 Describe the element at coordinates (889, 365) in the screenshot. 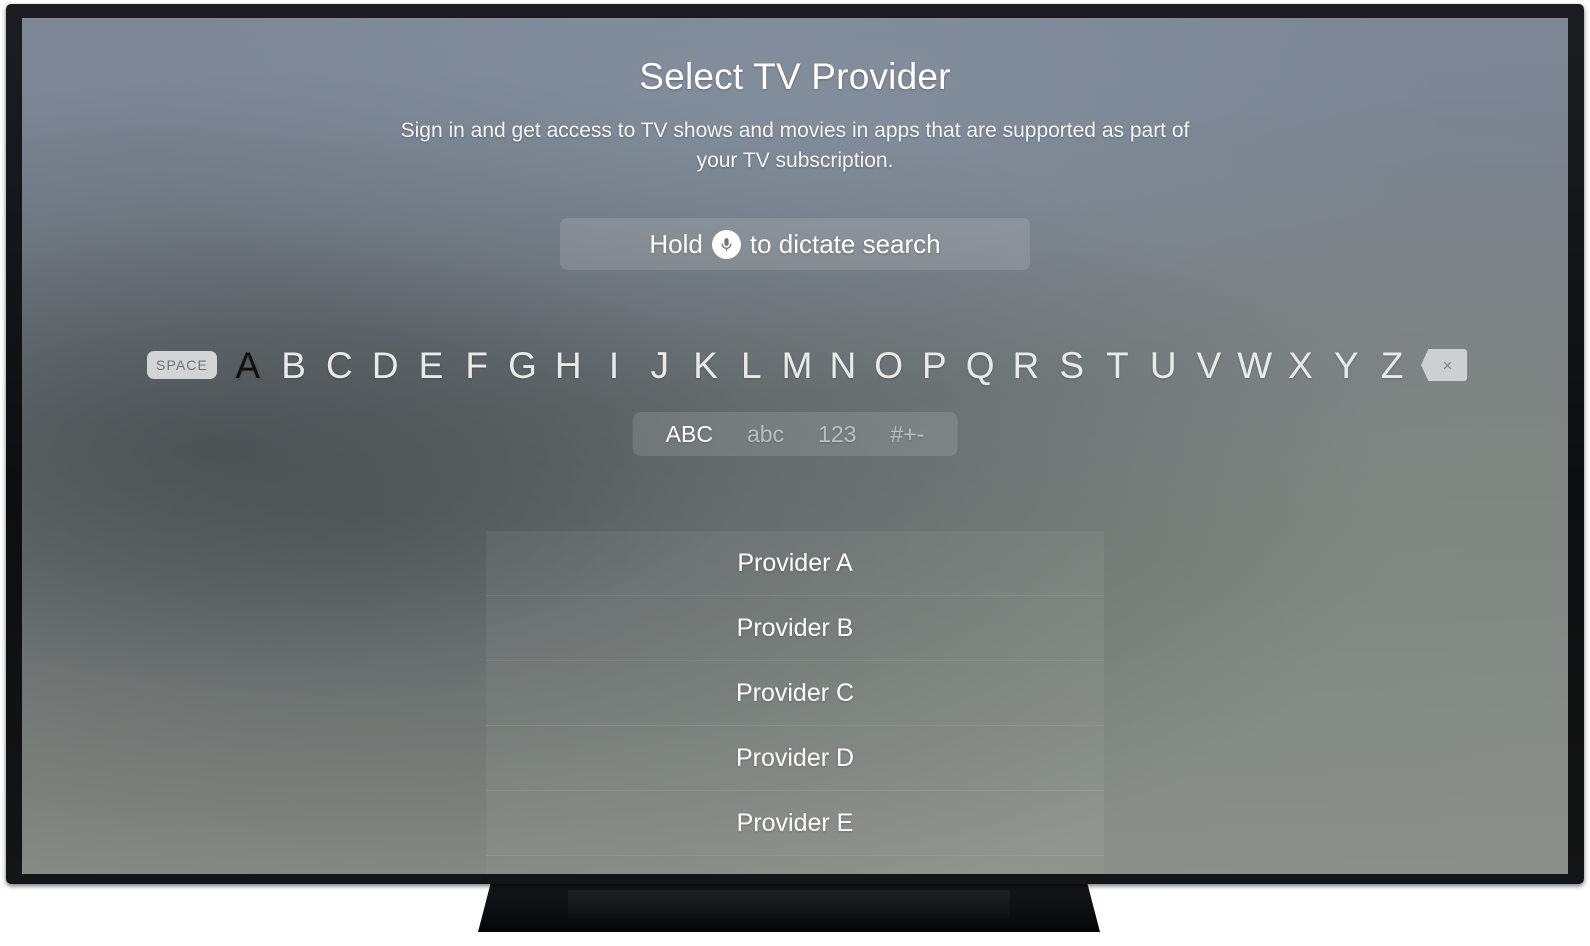

I see `letter-key-o: O` at that location.